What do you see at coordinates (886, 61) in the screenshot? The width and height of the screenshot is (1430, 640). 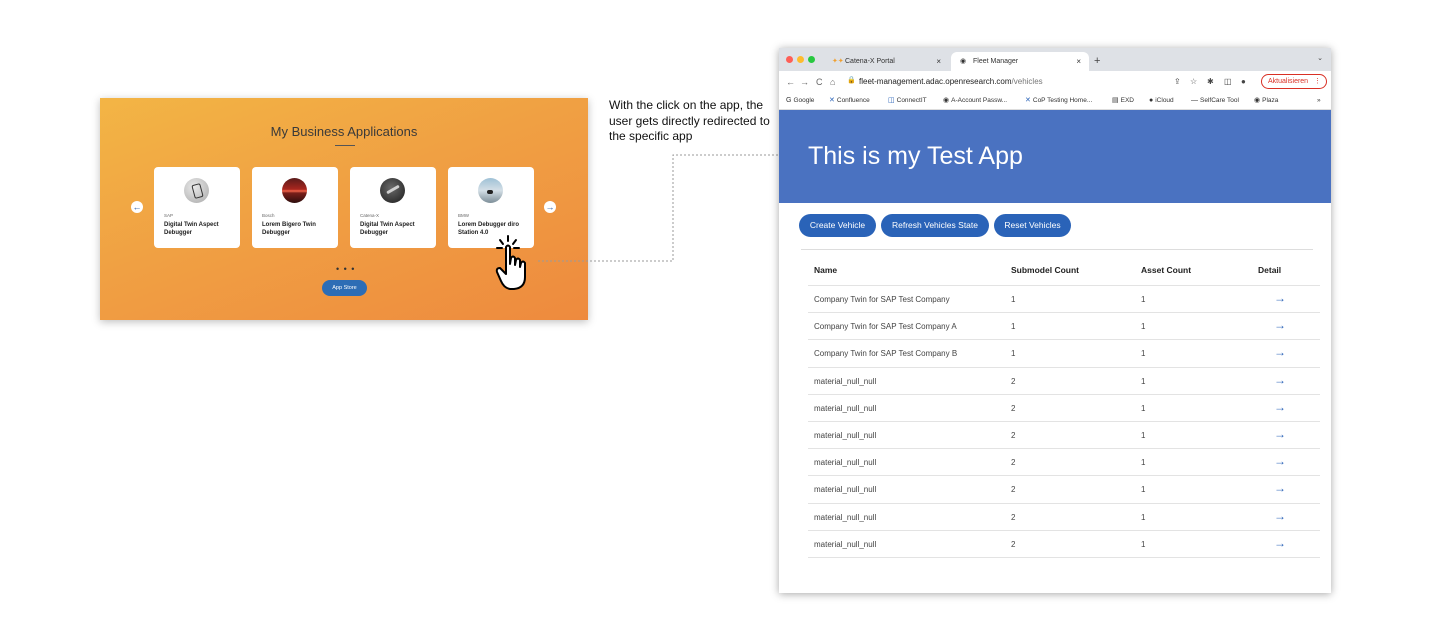 I see `tab-catena-x-portal: ✦✦ Catena-X Portal ×` at bounding box center [886, 61].